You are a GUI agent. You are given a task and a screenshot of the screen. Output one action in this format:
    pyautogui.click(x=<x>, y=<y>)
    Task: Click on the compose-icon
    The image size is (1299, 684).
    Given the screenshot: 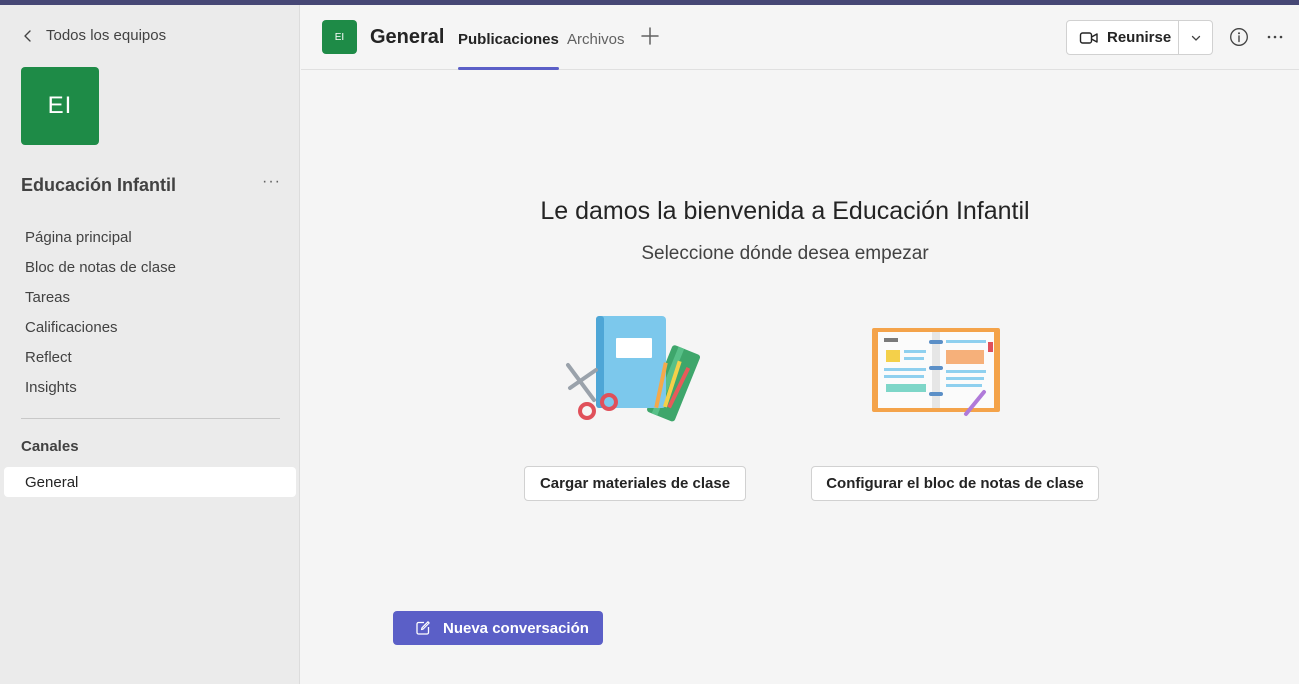 What is the action you would take?
    pyautogui.click(x=423, y=628)
    